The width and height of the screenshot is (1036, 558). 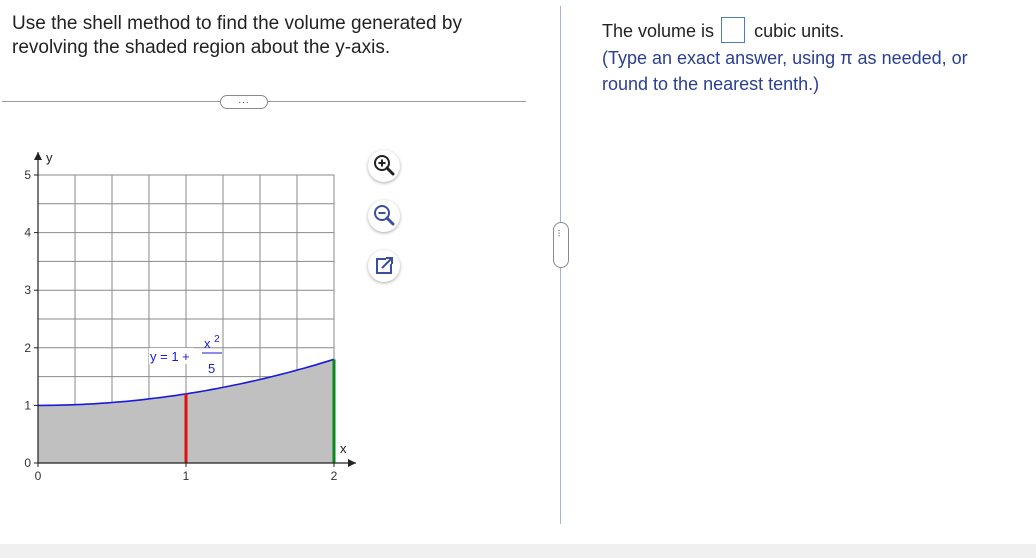 I want to click on y-tick-label: 3, so click(x=27, y=290).